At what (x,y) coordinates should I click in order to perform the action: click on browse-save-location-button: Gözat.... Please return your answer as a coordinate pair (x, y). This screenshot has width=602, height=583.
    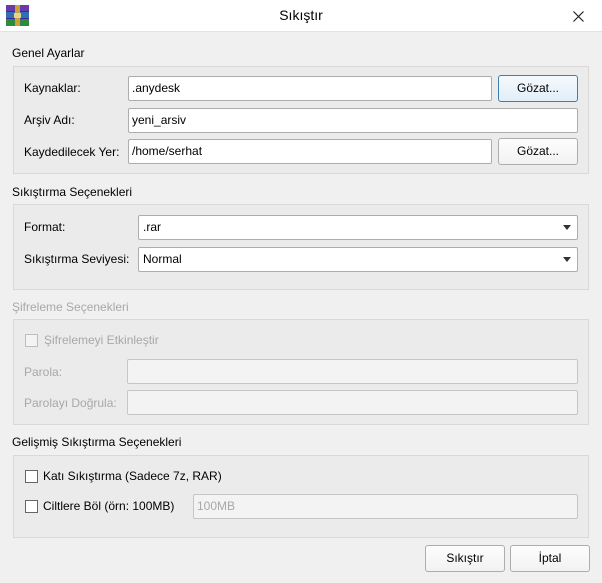
    Looking at the image, I should click on (538, 151).